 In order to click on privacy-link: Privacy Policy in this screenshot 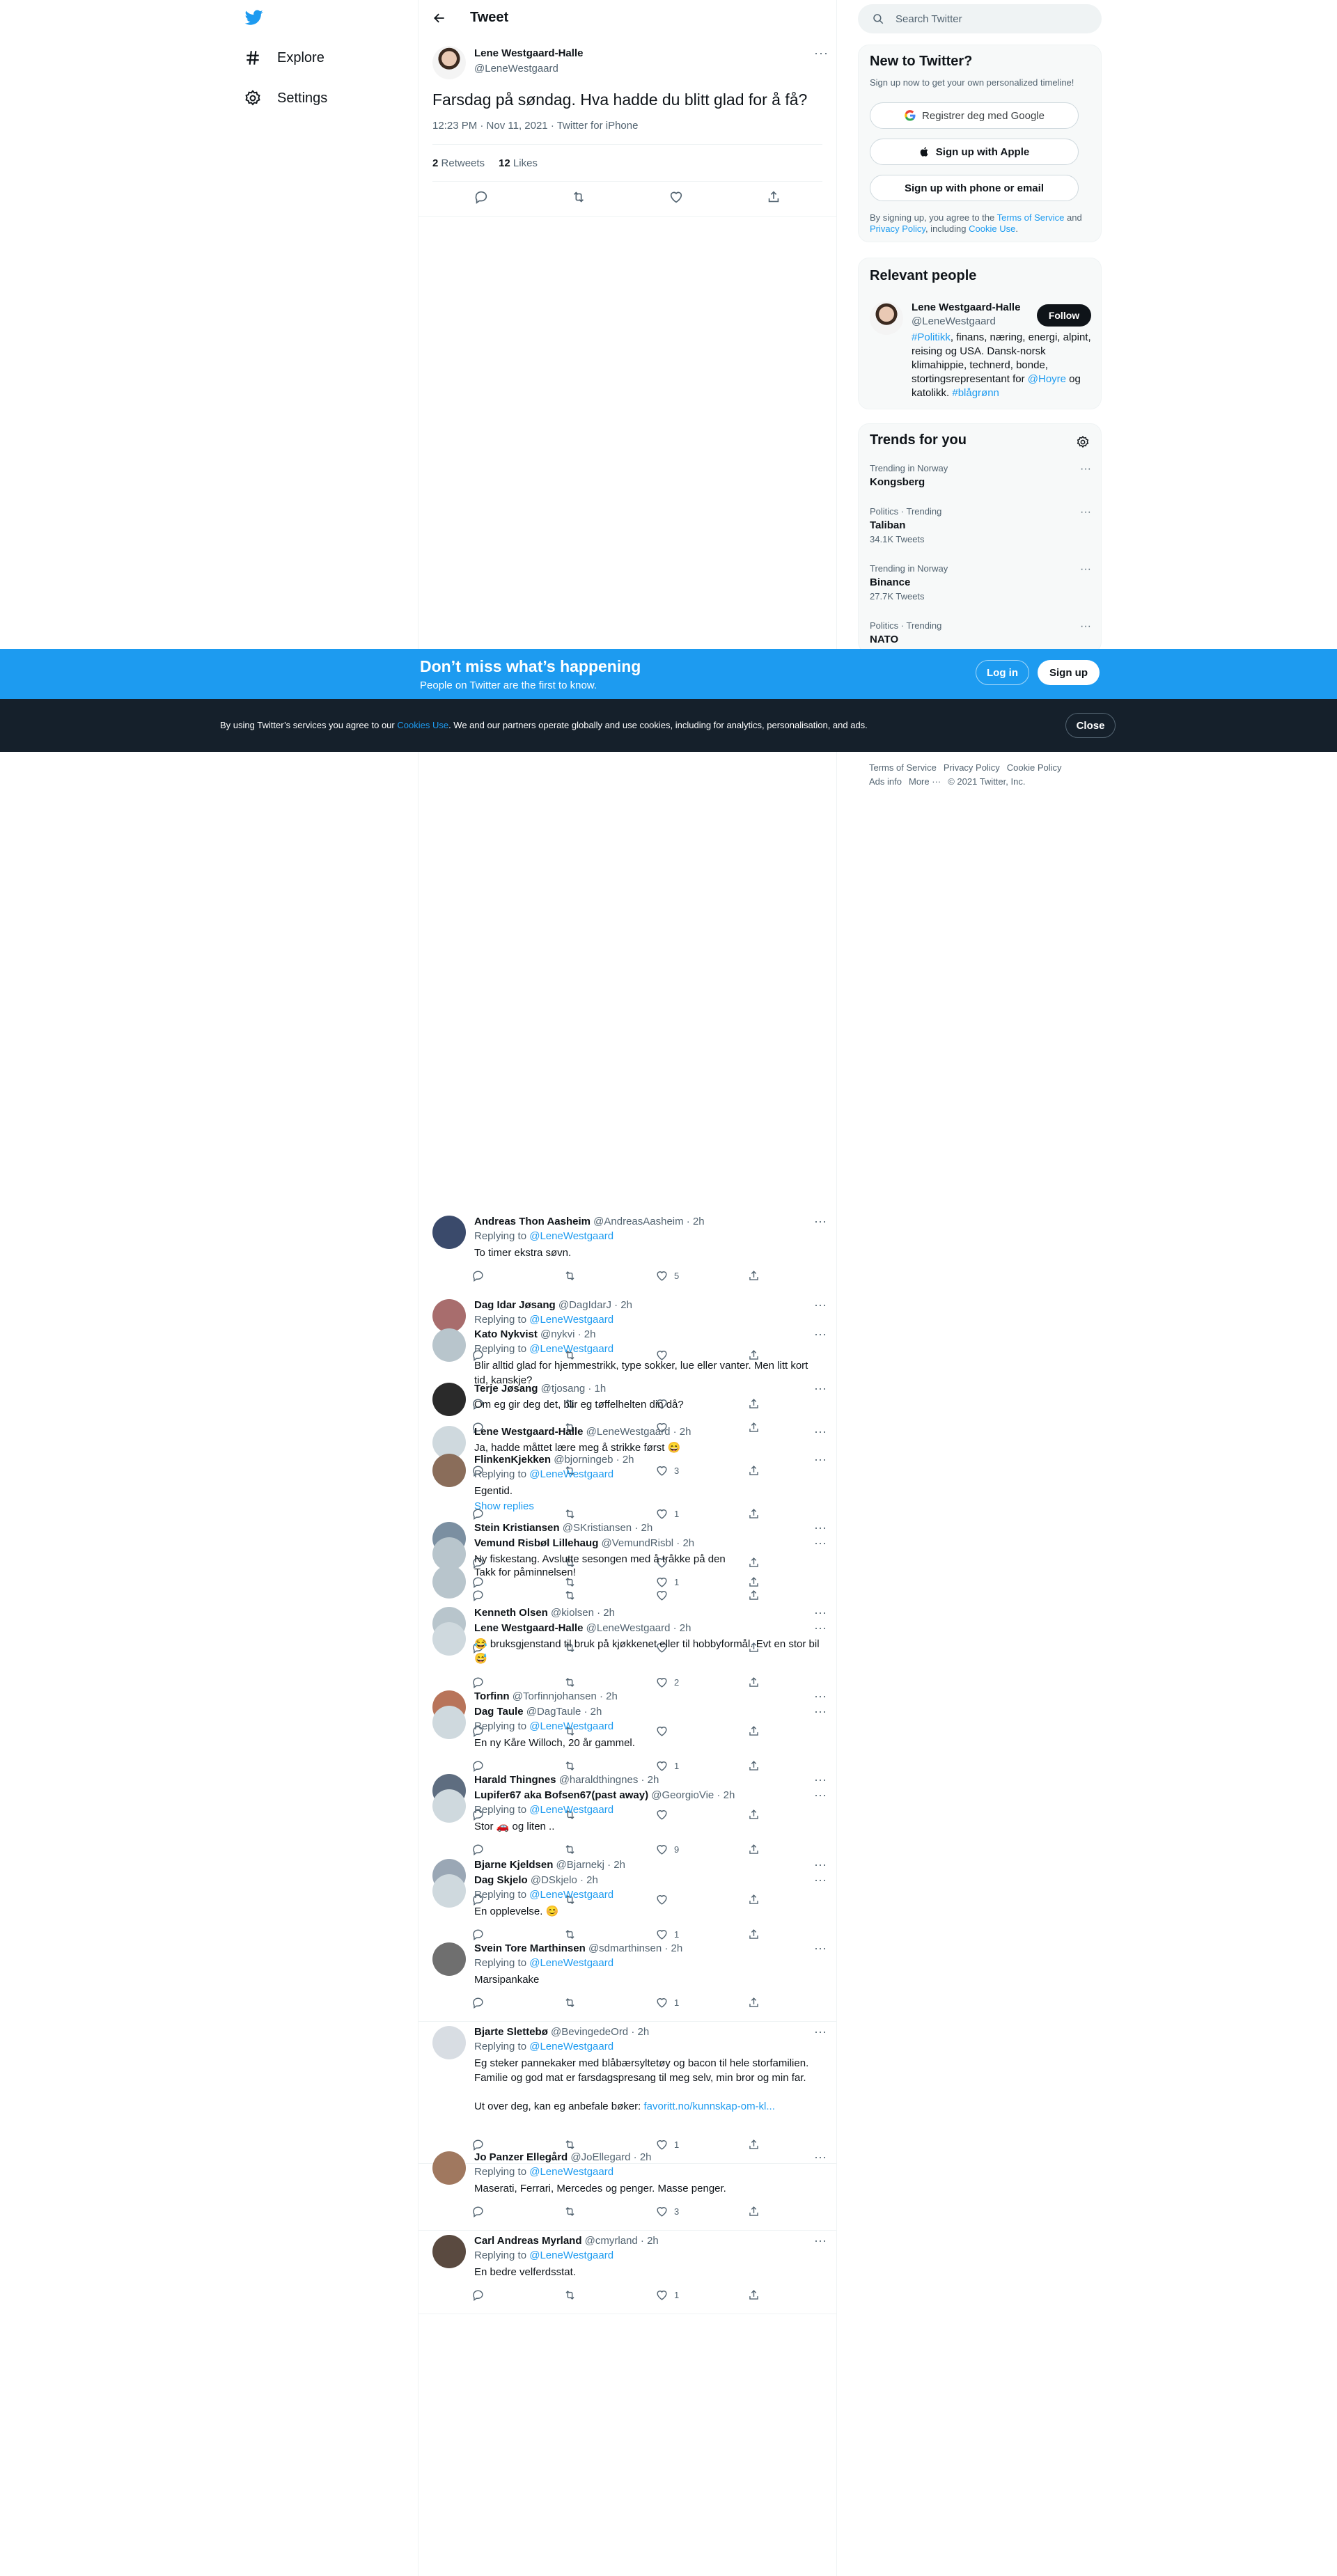, I will do `click(898, 228)`.